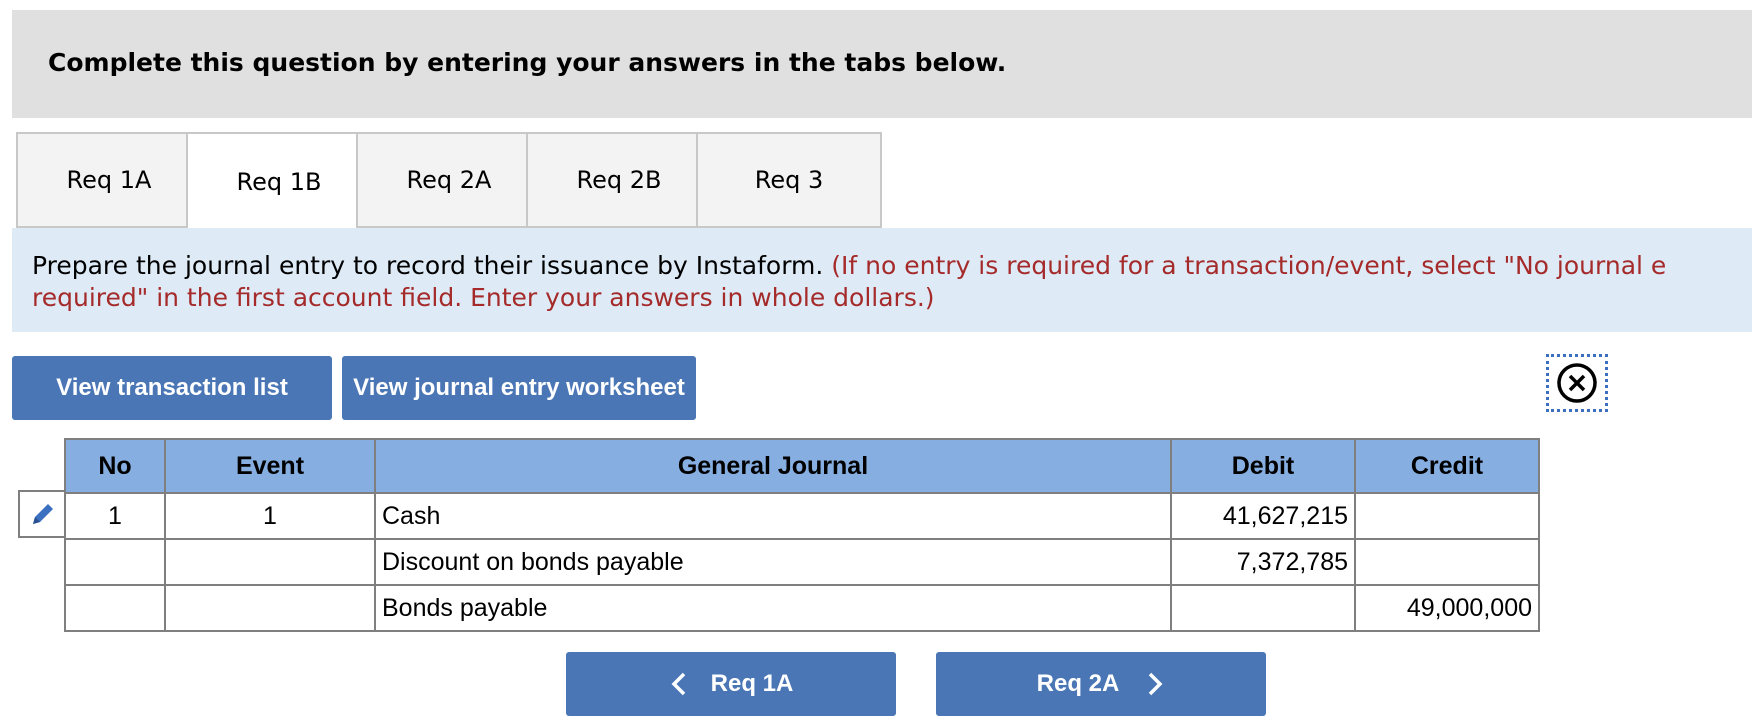  What do you see at coordinates (752, 683) in the screenshot?
I see `prev-req-label: Req 1A` at bounding box center [752, 683].